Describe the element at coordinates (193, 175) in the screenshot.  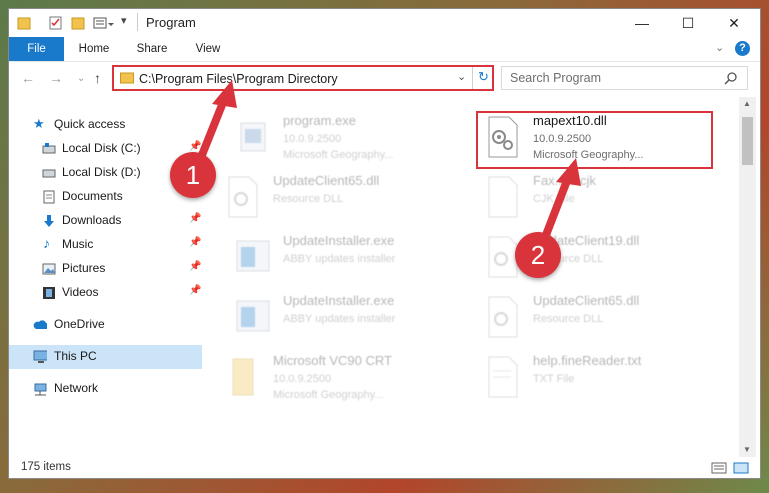
I see `callout-badge-1: 1` at that location.